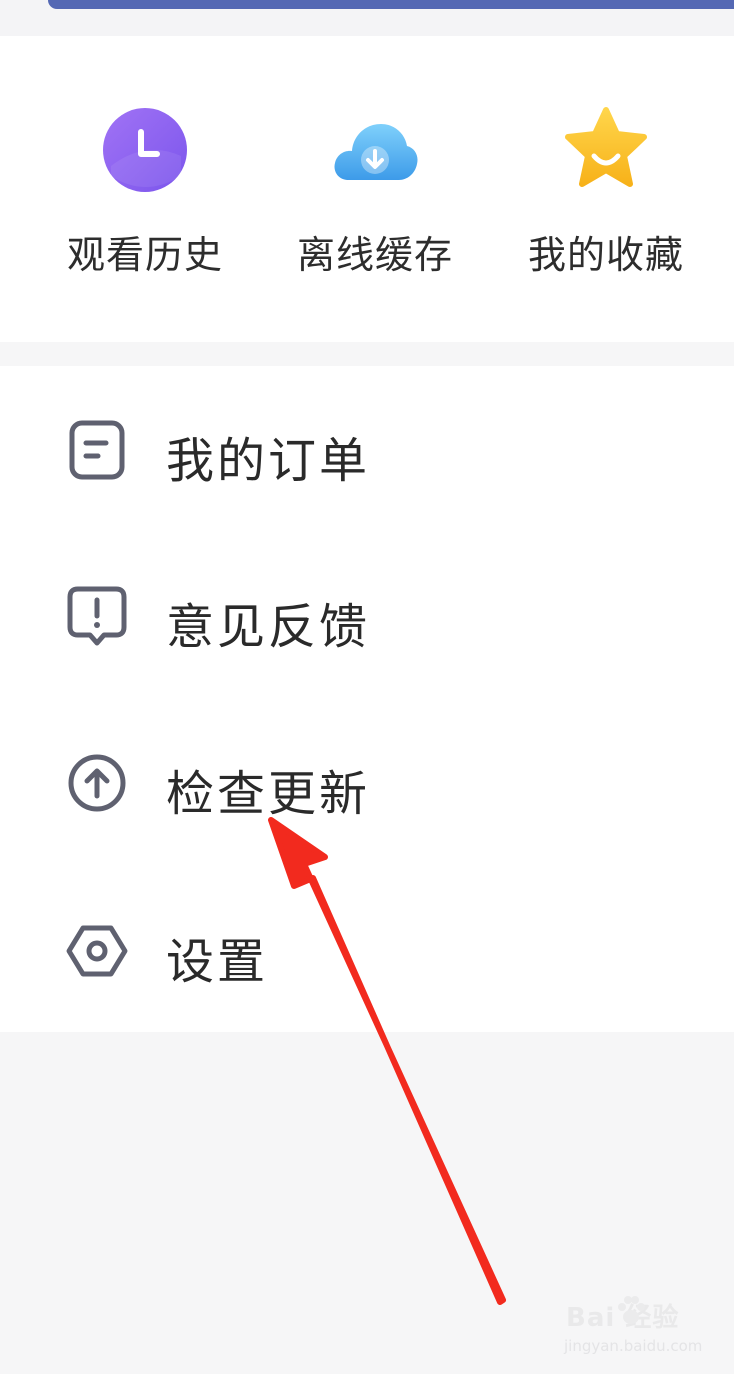  What do you see at coordinates (633, 1346) in the screenshot?
I see `watermark-url: jingyan.baidu.com` at bounding box center [633, 1346].